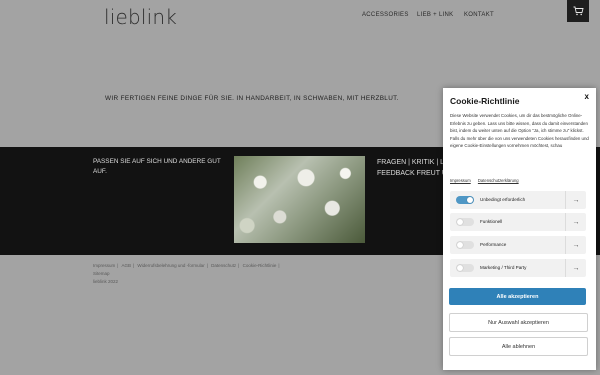  I want to click on option-label: Funktionell, so click(491, 221).